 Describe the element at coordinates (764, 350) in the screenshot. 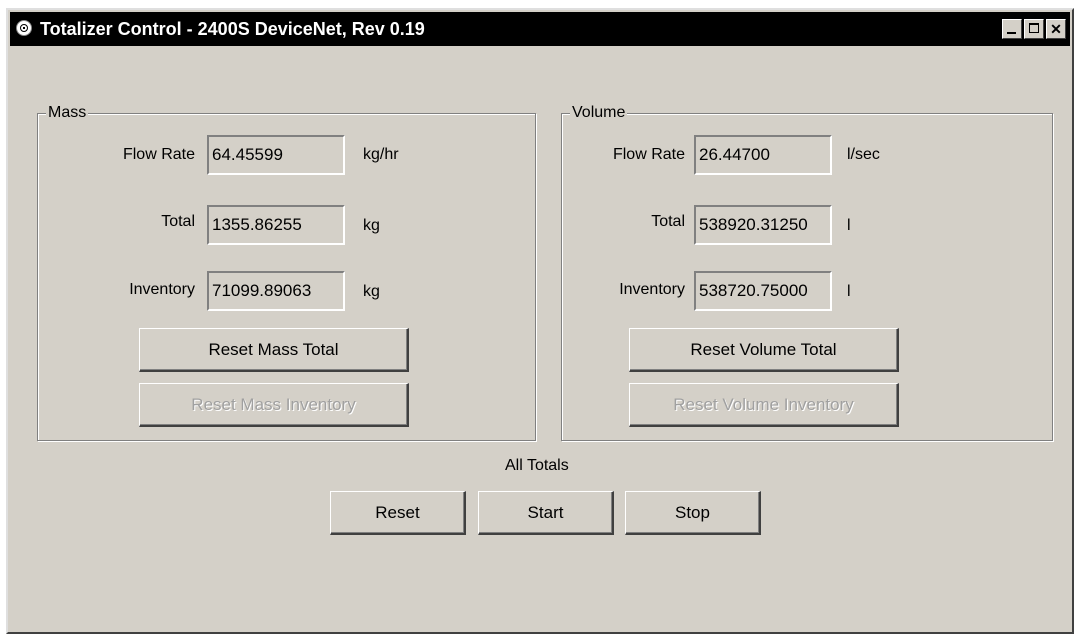

I see `reset-volume-total-button: Reset Volume Total` at that location.